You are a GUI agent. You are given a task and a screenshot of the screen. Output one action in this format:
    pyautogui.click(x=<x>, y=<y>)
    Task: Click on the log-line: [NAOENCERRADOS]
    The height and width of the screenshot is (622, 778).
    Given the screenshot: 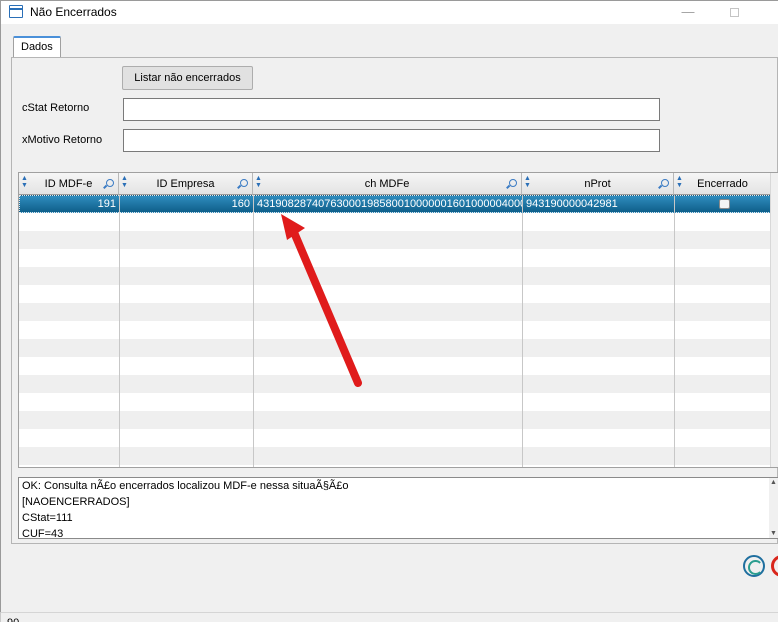 What is the action you would take?
    pyautogui.click(x=76, y=502)
    